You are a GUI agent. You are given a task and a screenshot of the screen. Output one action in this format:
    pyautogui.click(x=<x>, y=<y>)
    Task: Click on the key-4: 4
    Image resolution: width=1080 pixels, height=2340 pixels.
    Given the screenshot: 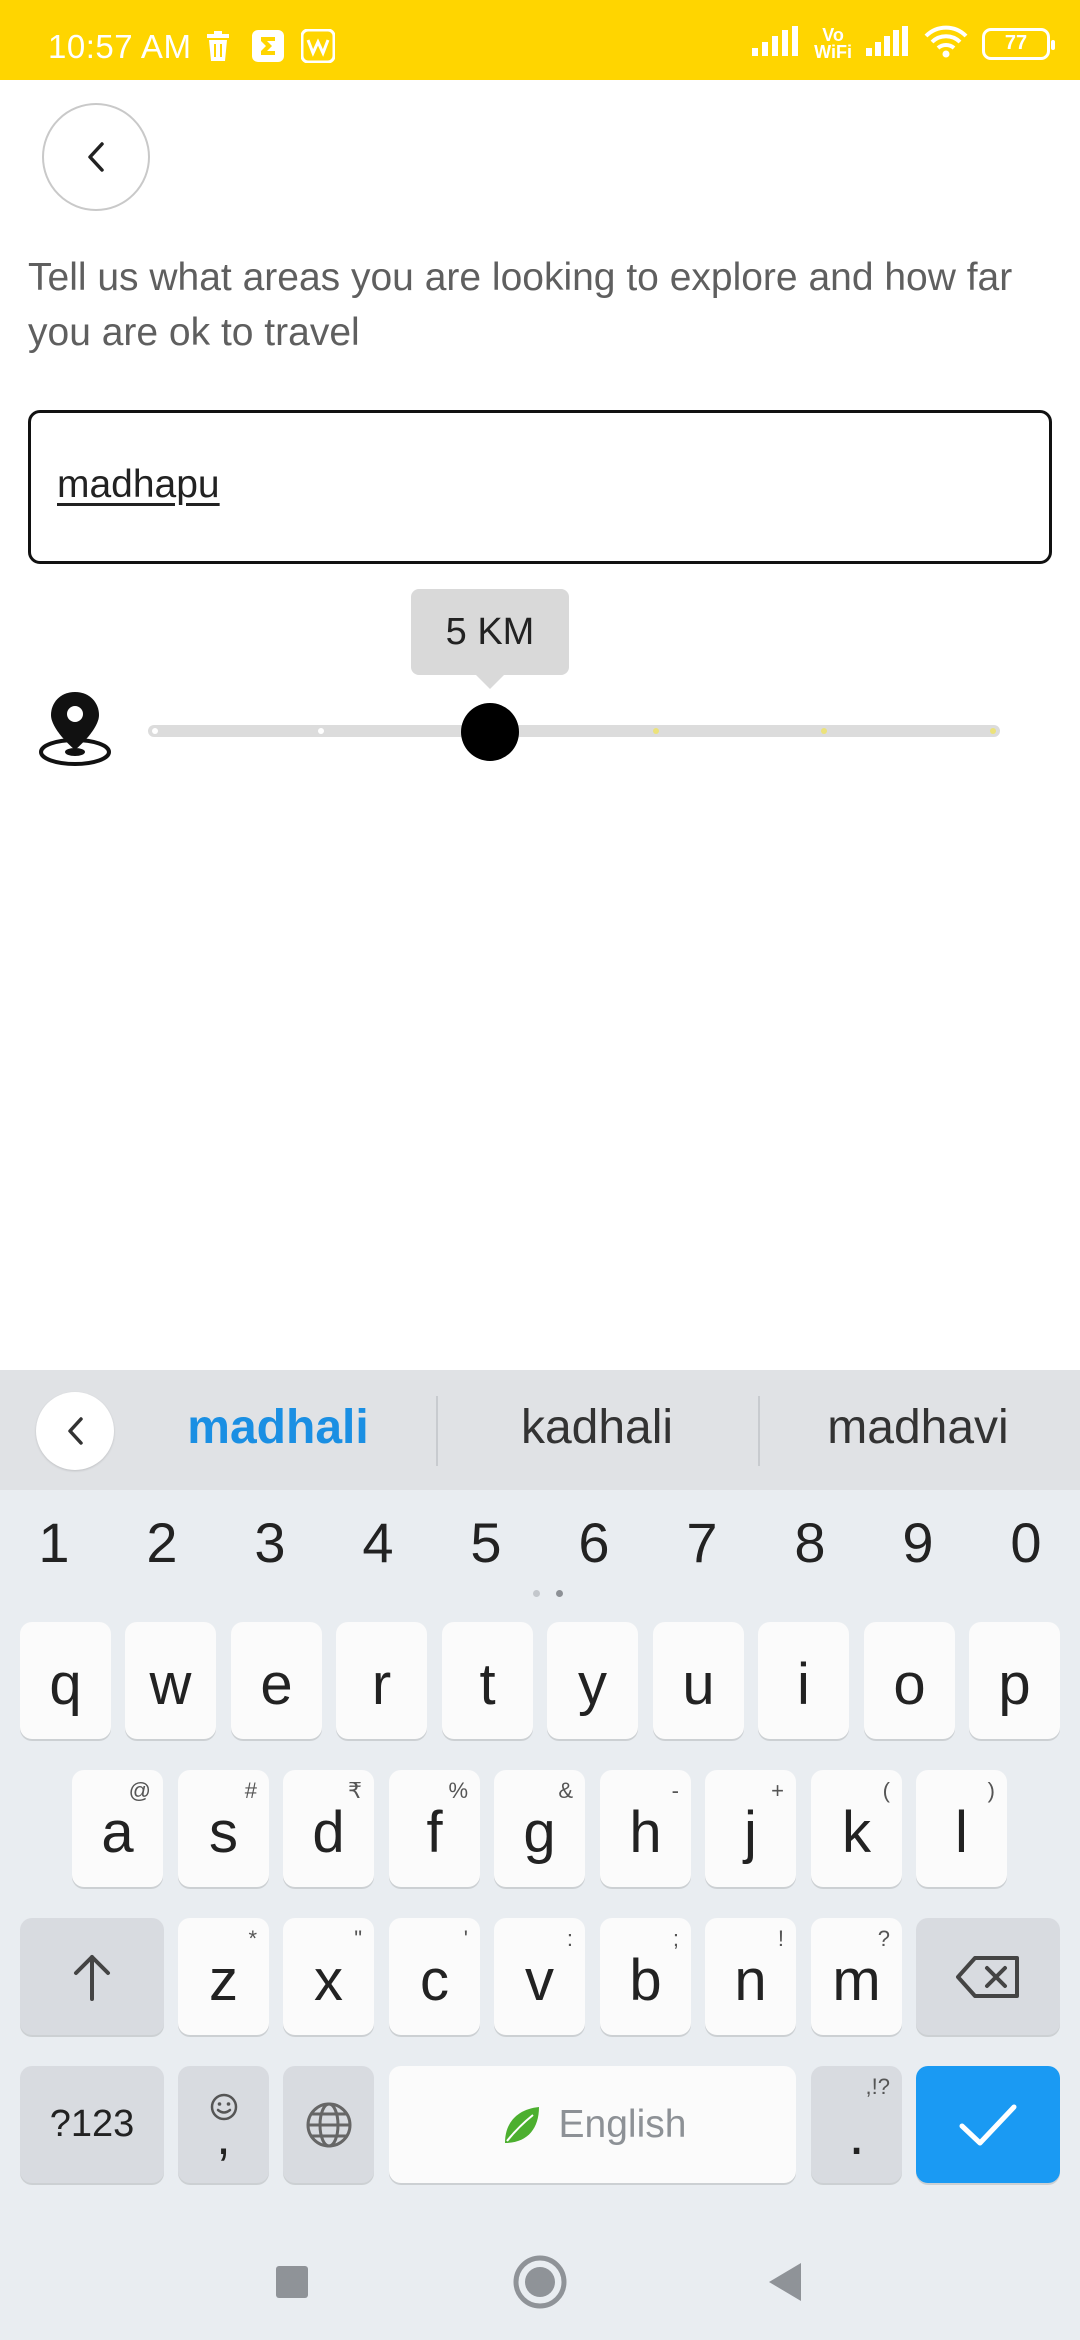 What is the action you would take?
    pyautogui.click(x=378, y=1542)
    